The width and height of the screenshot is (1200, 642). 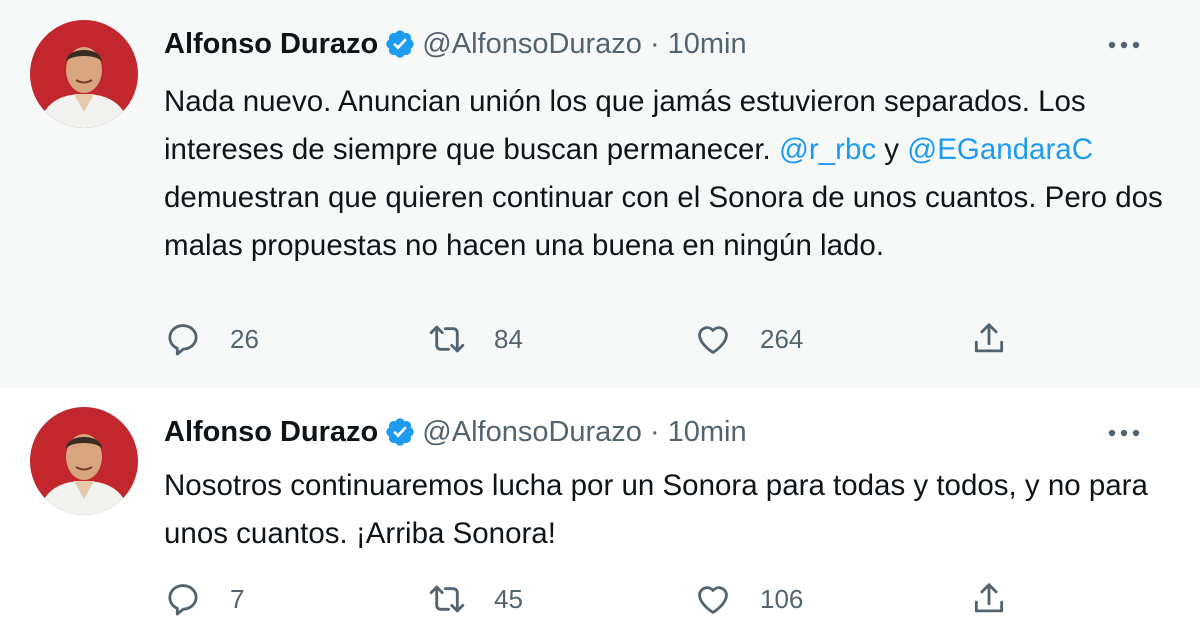 What do you see at coordinates (244, 338) in the screenshot?
I see `reply-count: 26` at bounding box center [244, 338].